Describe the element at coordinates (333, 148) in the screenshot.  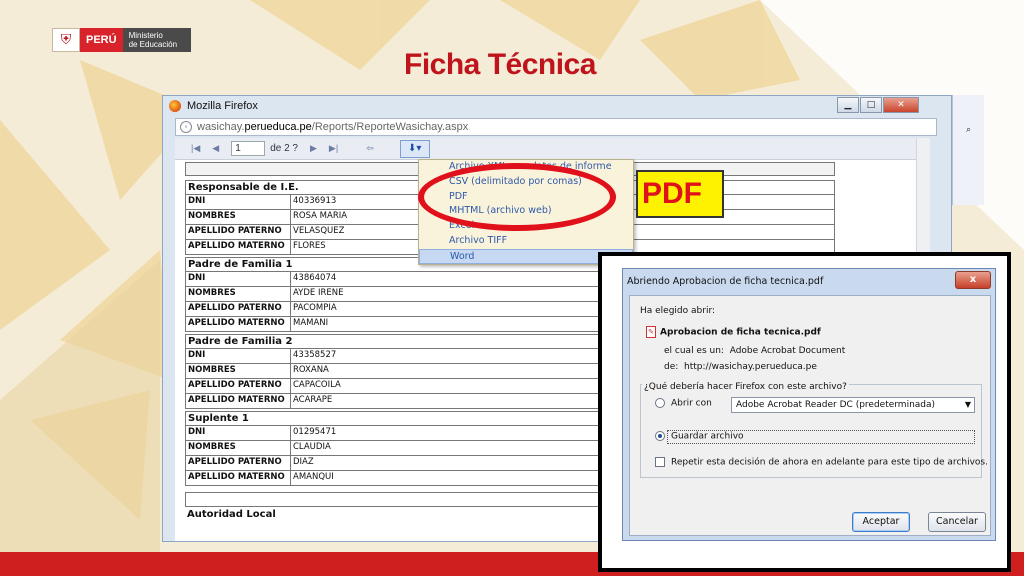
I see `last-page-icon: ▶|` at that location.